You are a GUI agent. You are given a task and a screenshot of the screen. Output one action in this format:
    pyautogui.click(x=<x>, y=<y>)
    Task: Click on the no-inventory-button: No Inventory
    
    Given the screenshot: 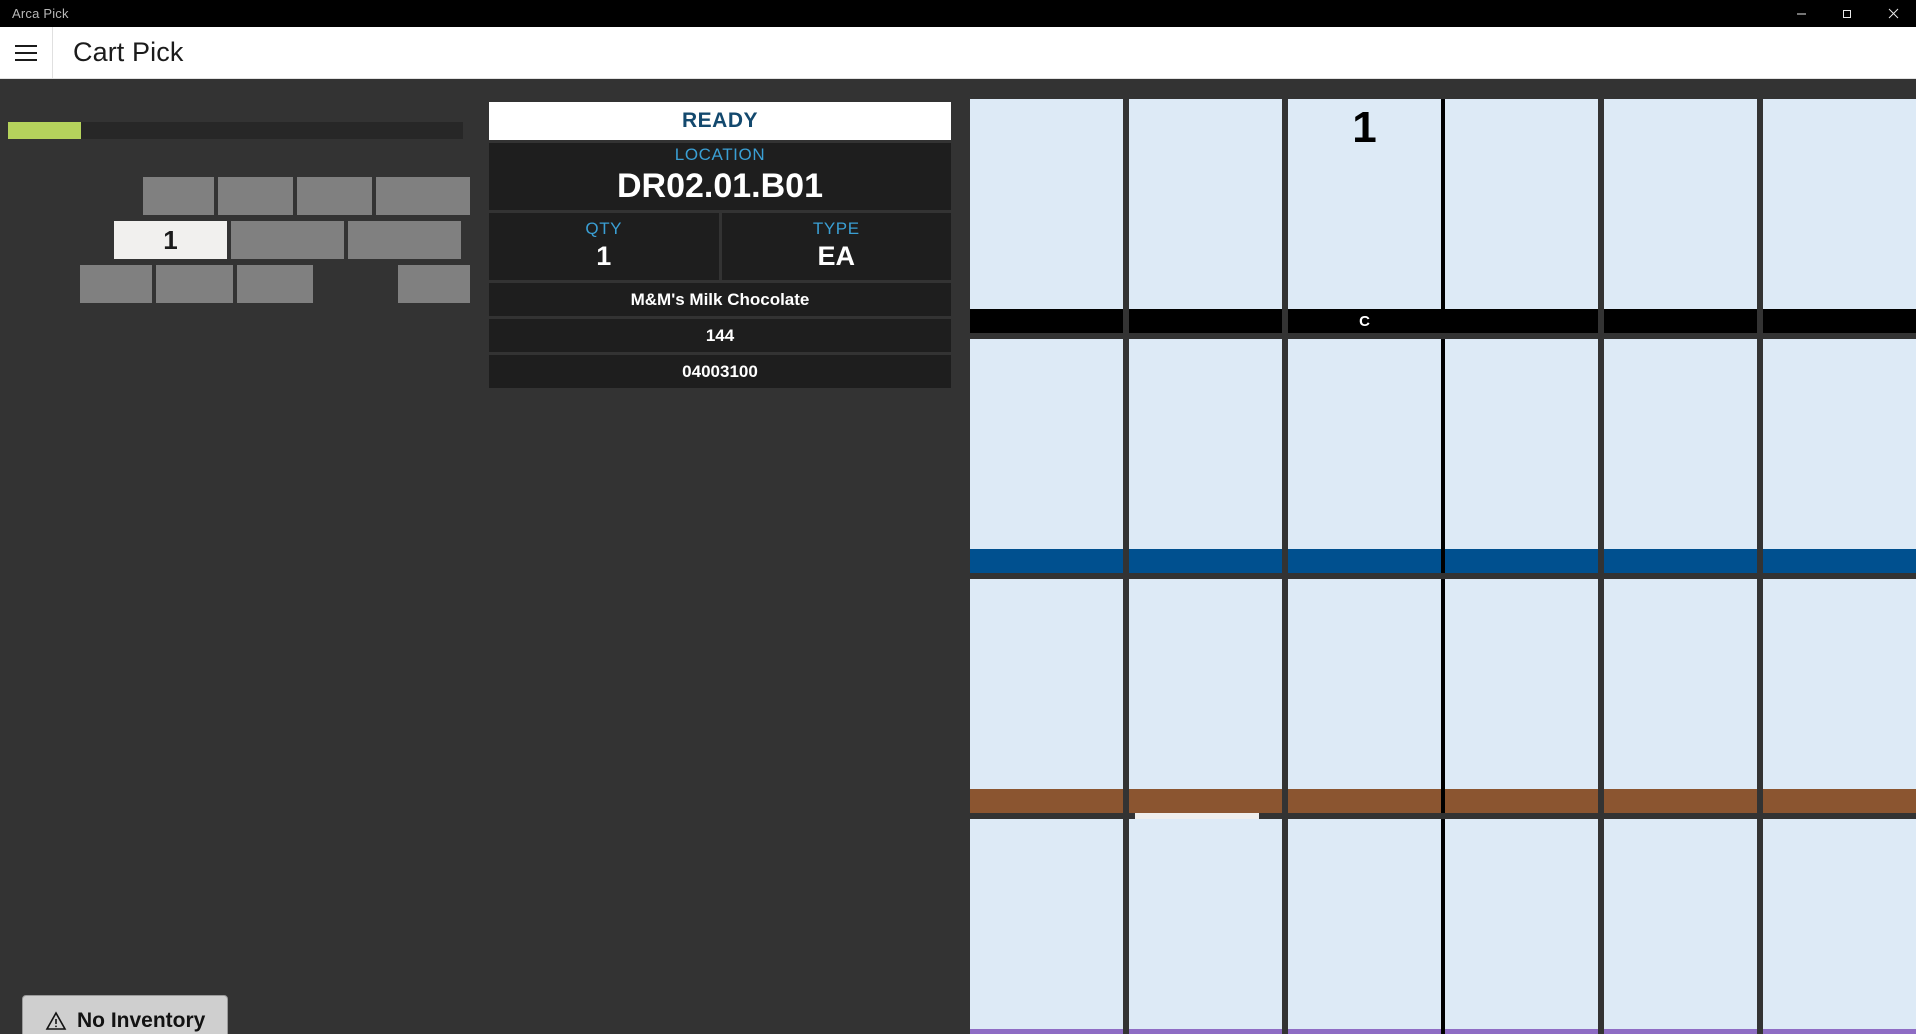 What is the action you would take?
    pyautogui.click(x=125, y=1014)
    